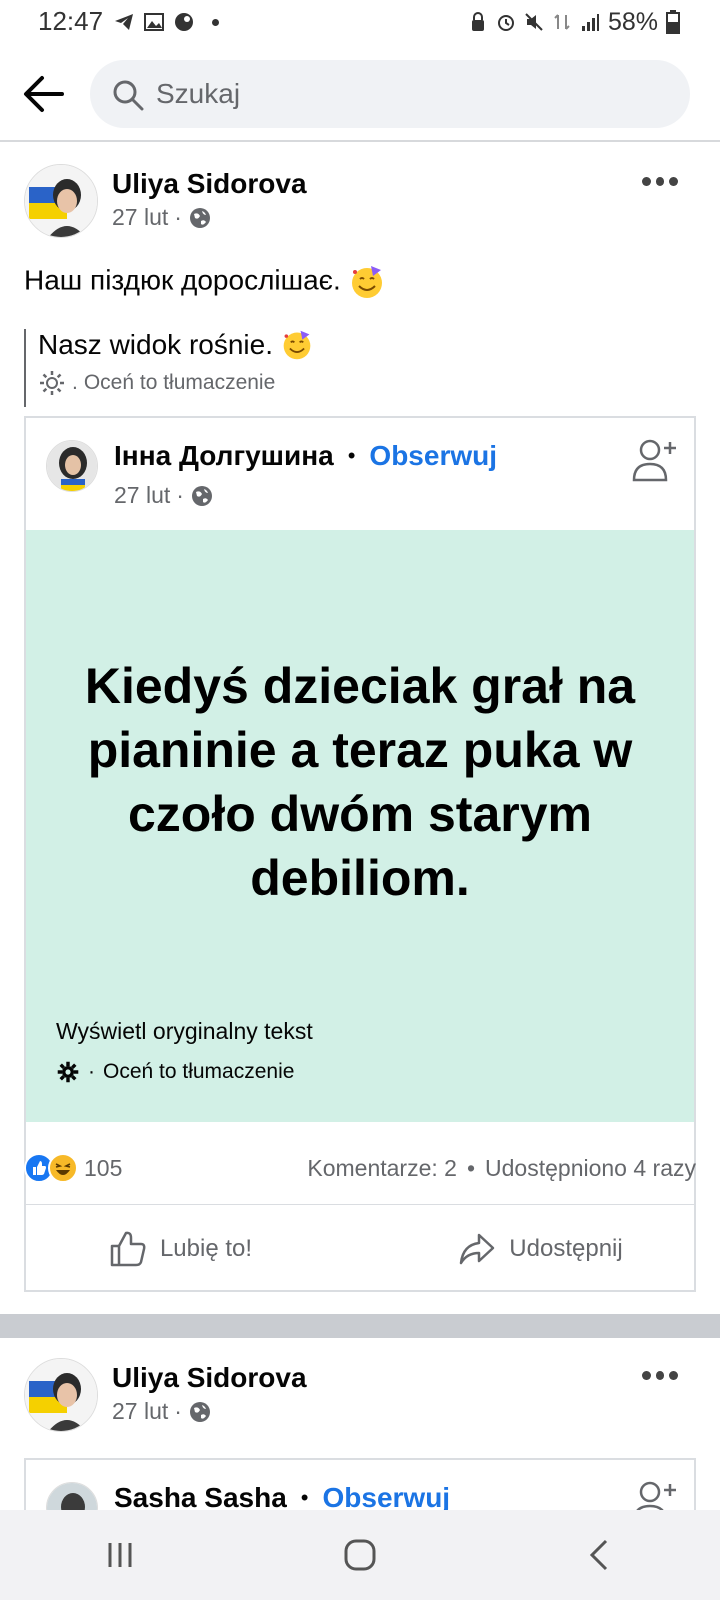 The height and width of the screenshot is (1600, 720). I want to click on home-icon, so click(360, 1555).